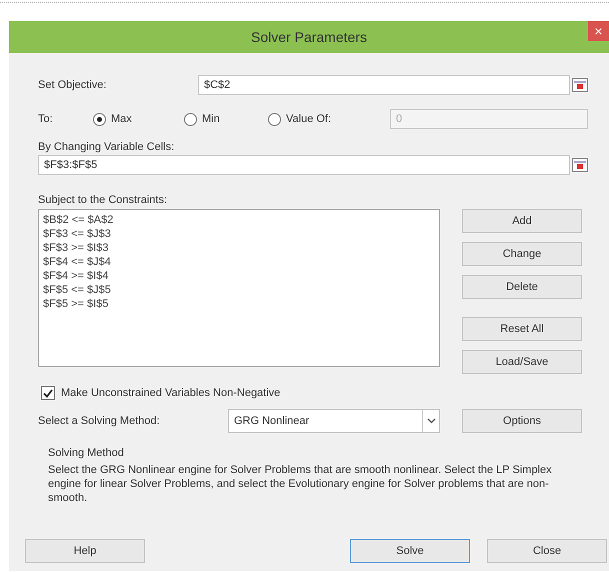 The height and width of the screenshot is (572, 609). I want to click on nonnegative-label: Make Unconstrained Variables Non-Negative, so click(170, 393).